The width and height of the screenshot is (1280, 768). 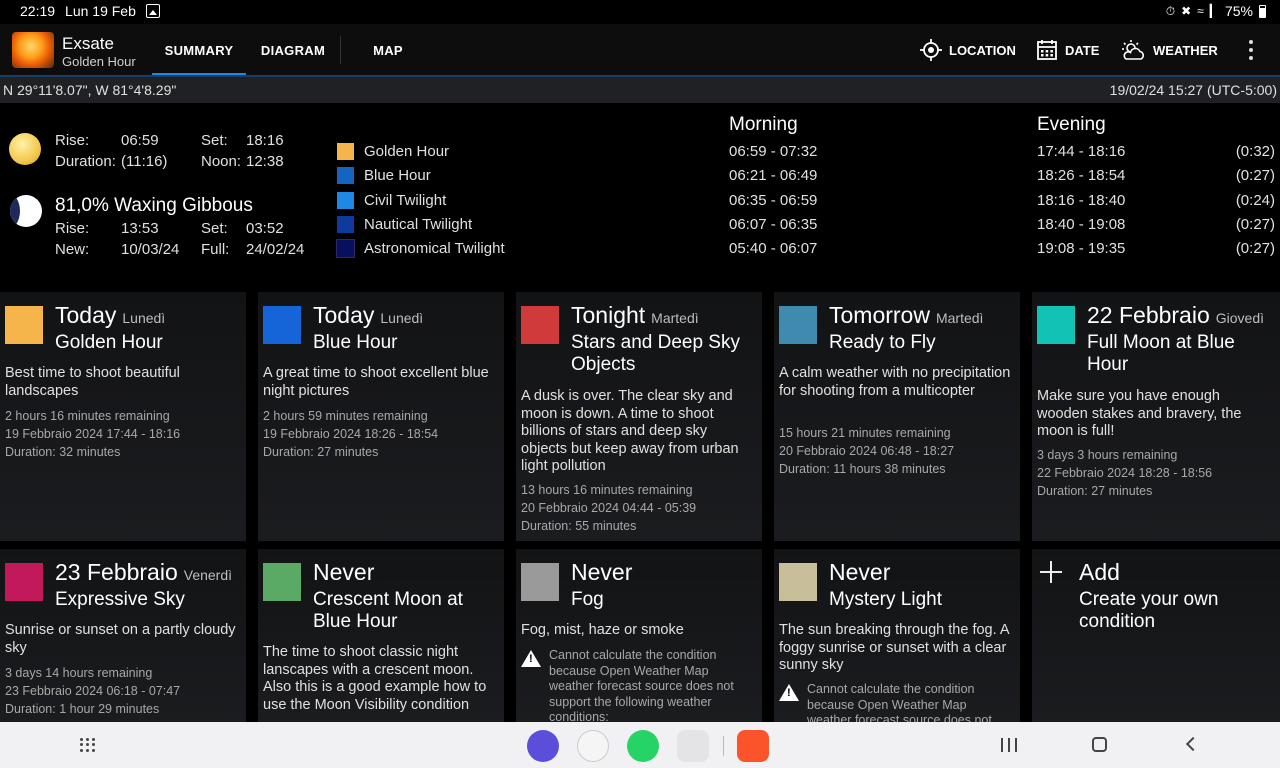 What do you see at coordinates (388, 50) in the screenshot?
I see `tab-map: MAP` at bounding box center [388, 50].